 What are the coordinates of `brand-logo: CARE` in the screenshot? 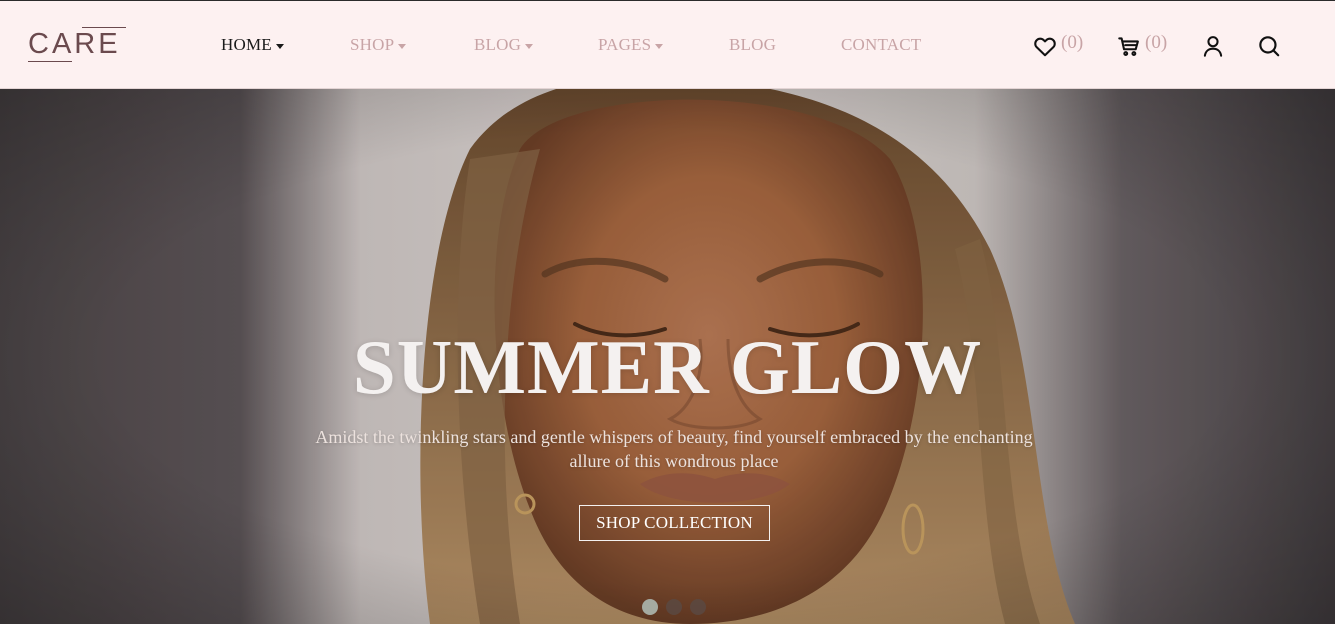 It's located at (78, 44).